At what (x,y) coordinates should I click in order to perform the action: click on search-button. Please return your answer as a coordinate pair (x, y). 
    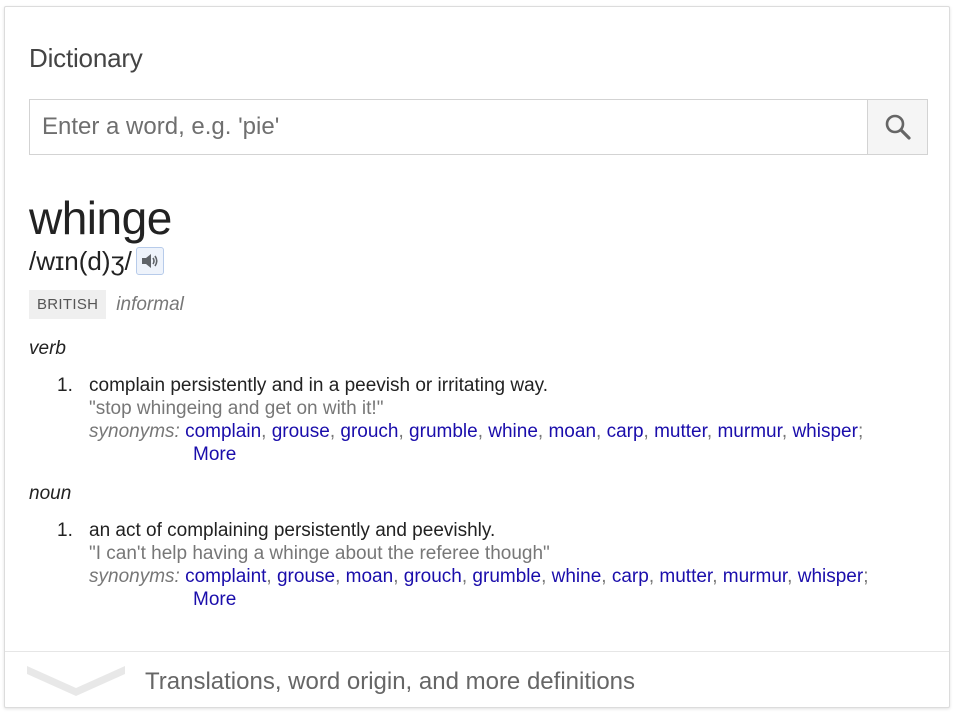
    Looking at the image, I should click on (897, 127).